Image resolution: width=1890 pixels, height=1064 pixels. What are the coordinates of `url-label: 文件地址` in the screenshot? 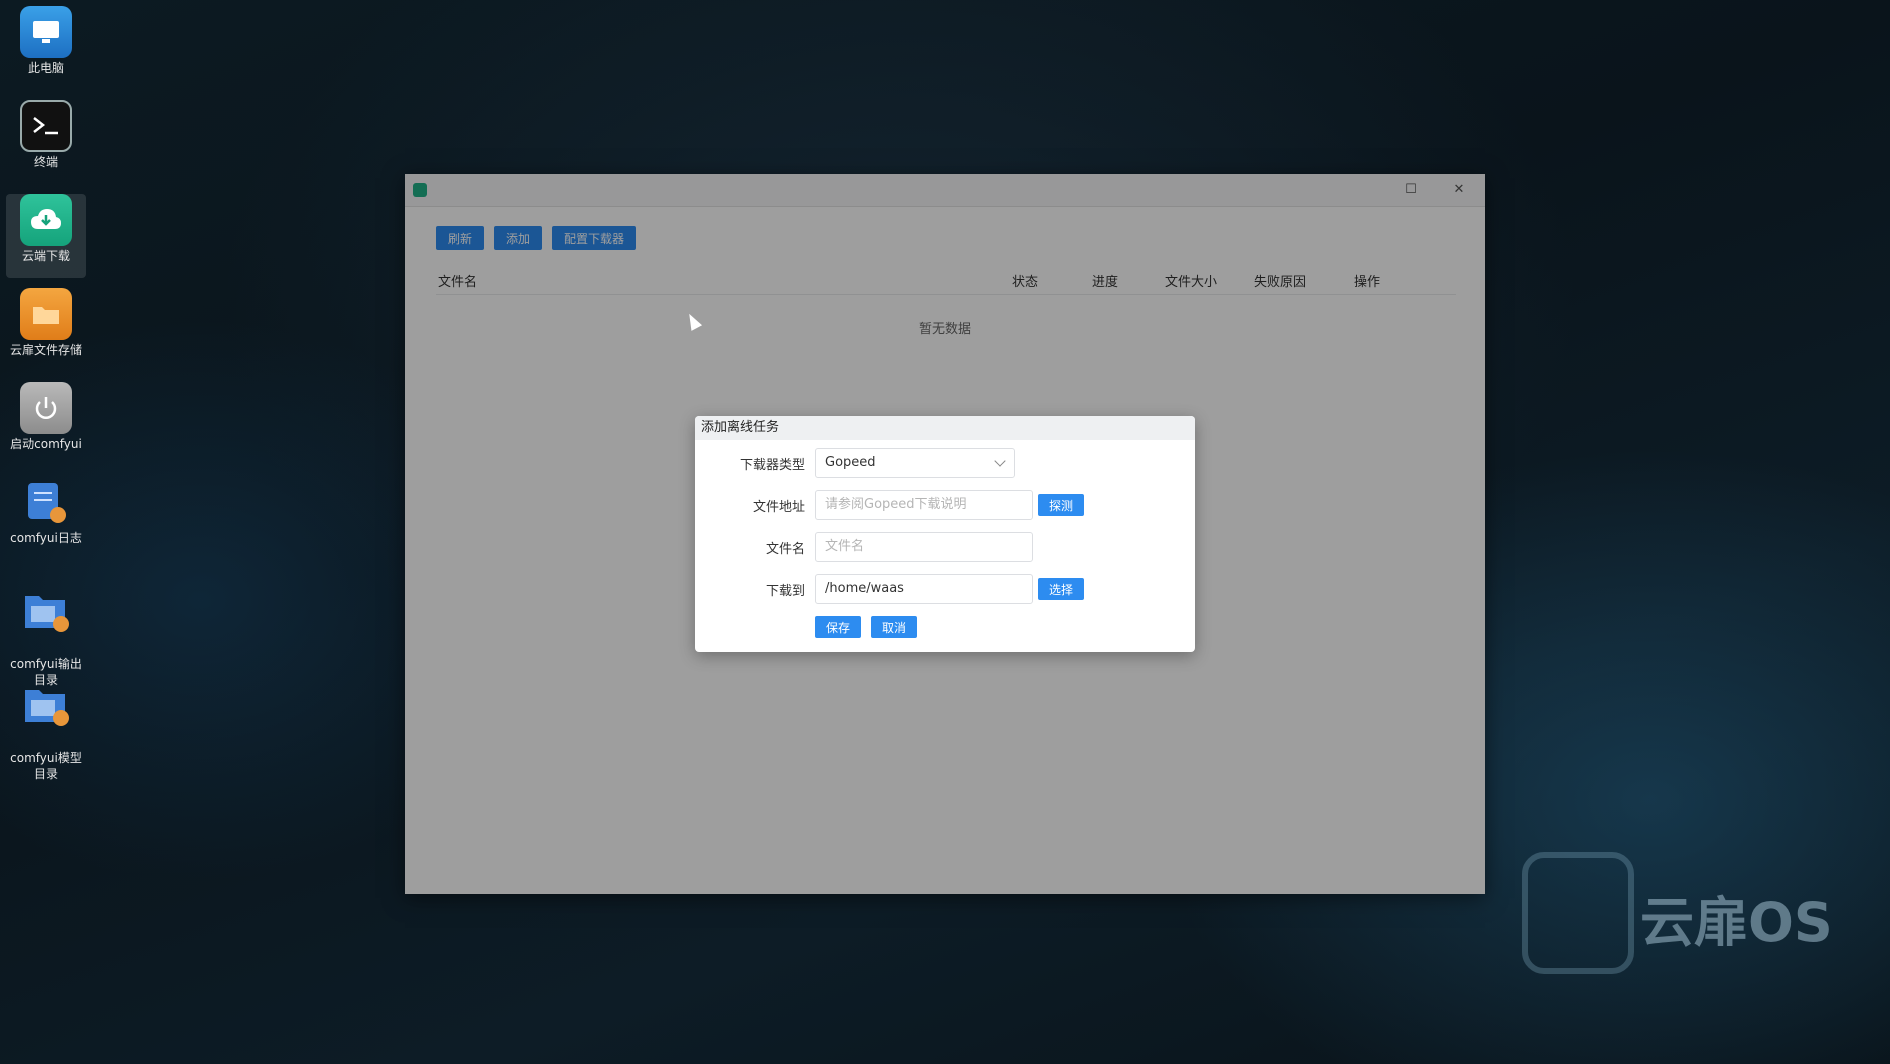 It's located at (778, 507).